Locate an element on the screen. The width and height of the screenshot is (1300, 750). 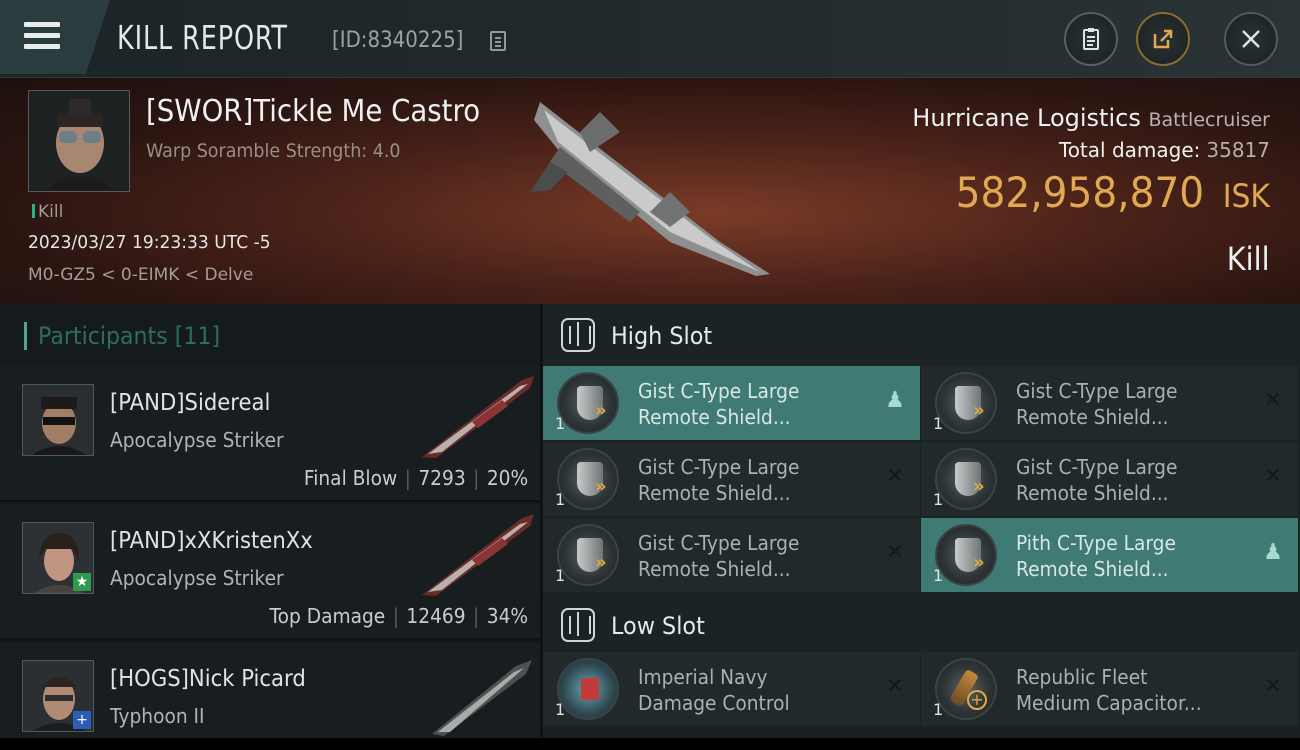
clipboard-icon is located at coordinates (1091, 39).